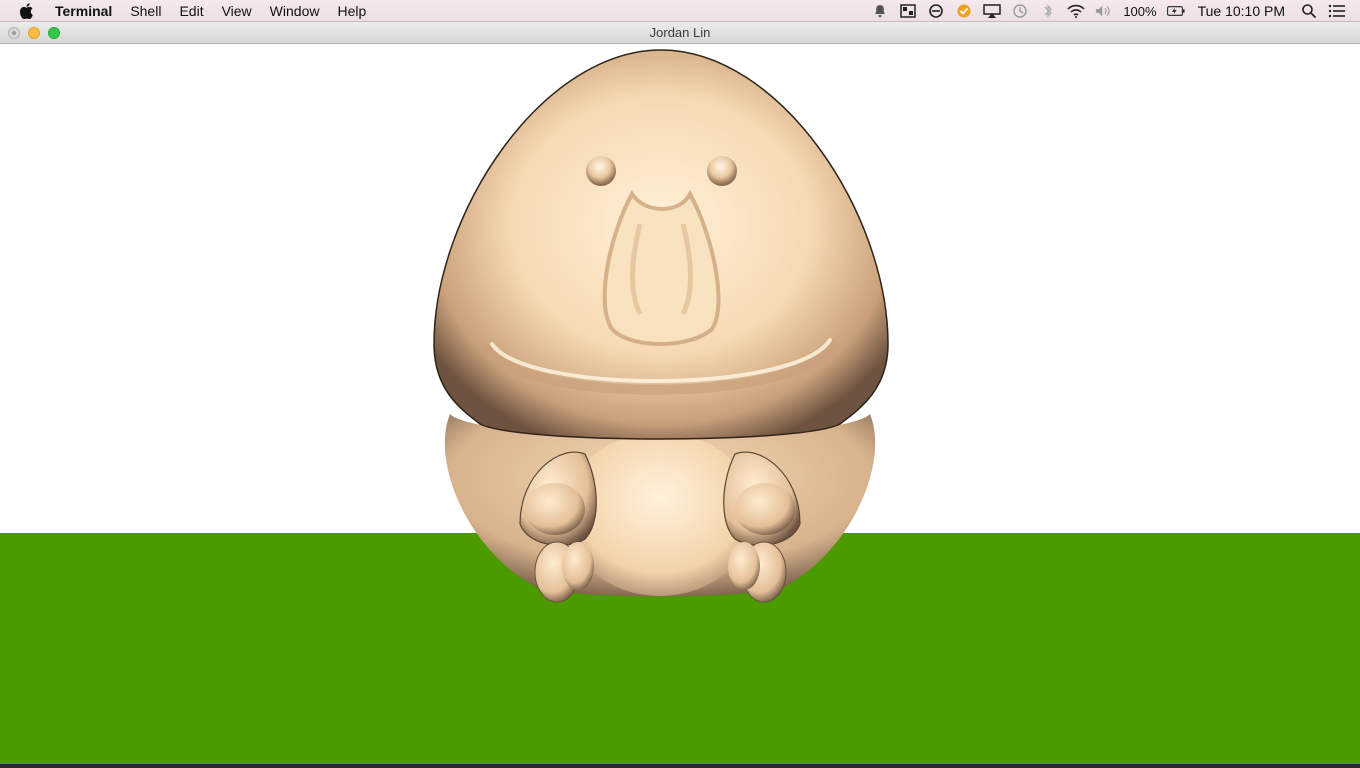  What do you see at coordinates (237, 11) in the screenshot?
I see `menu-view: View` at bounding box center [237, 11].